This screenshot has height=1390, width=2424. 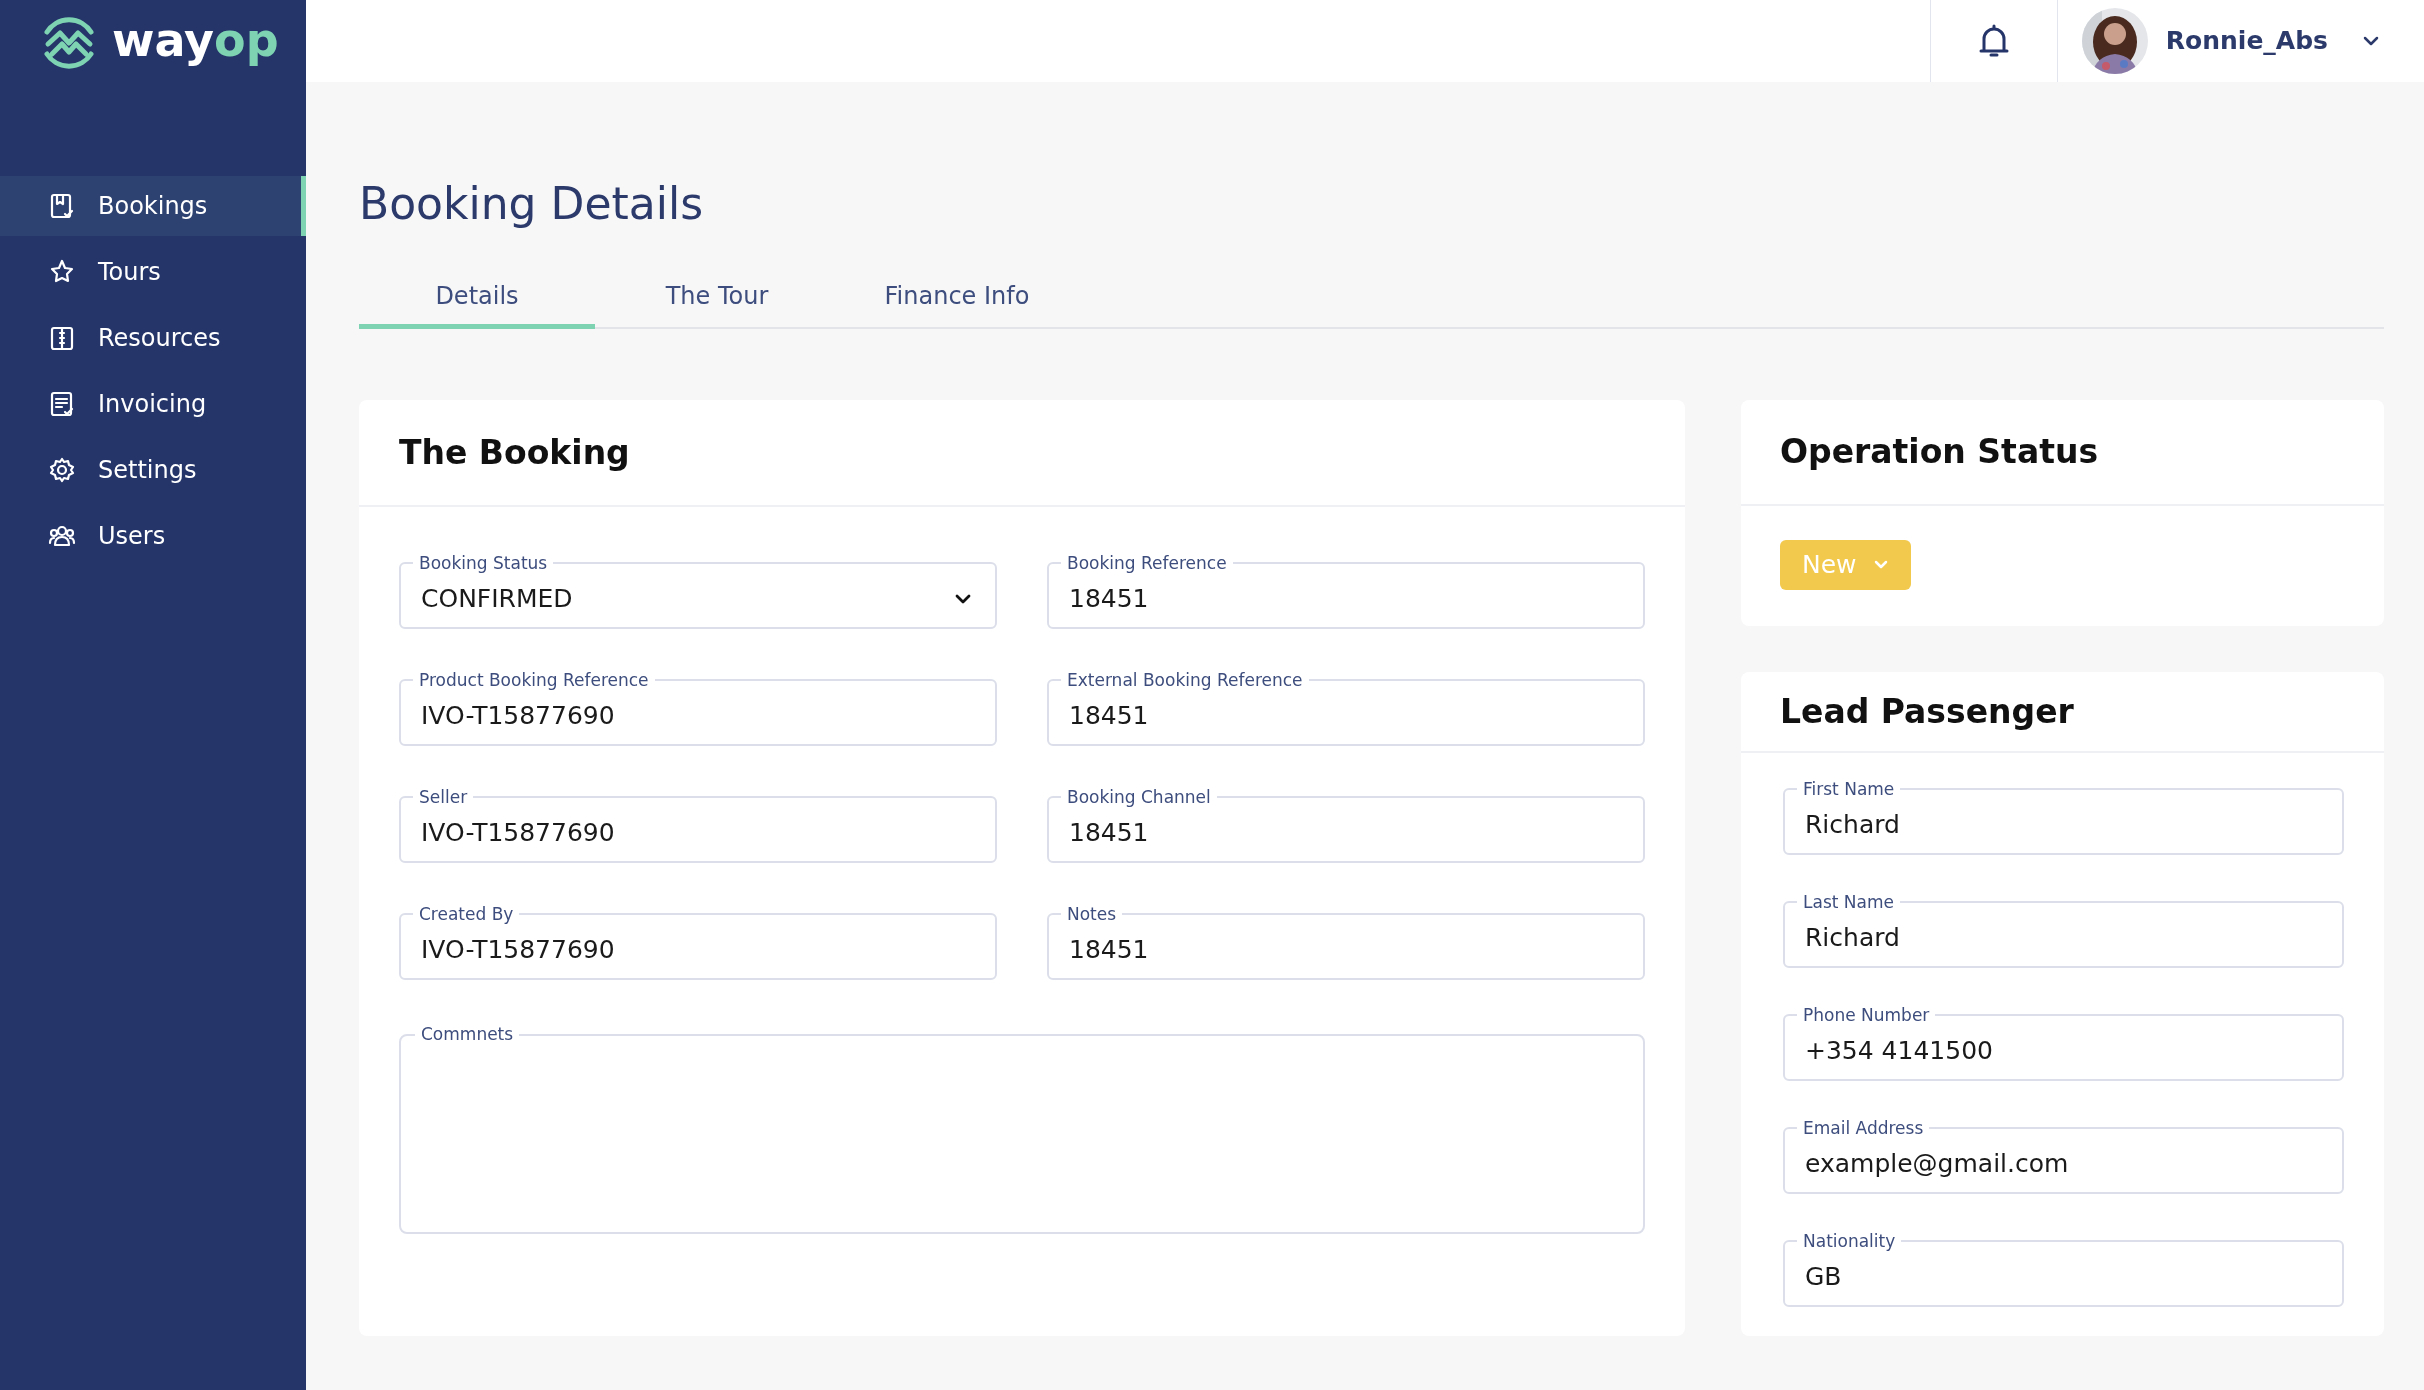 I want to click on input-field: Last Name Richard, so click(x=2063, y=930).